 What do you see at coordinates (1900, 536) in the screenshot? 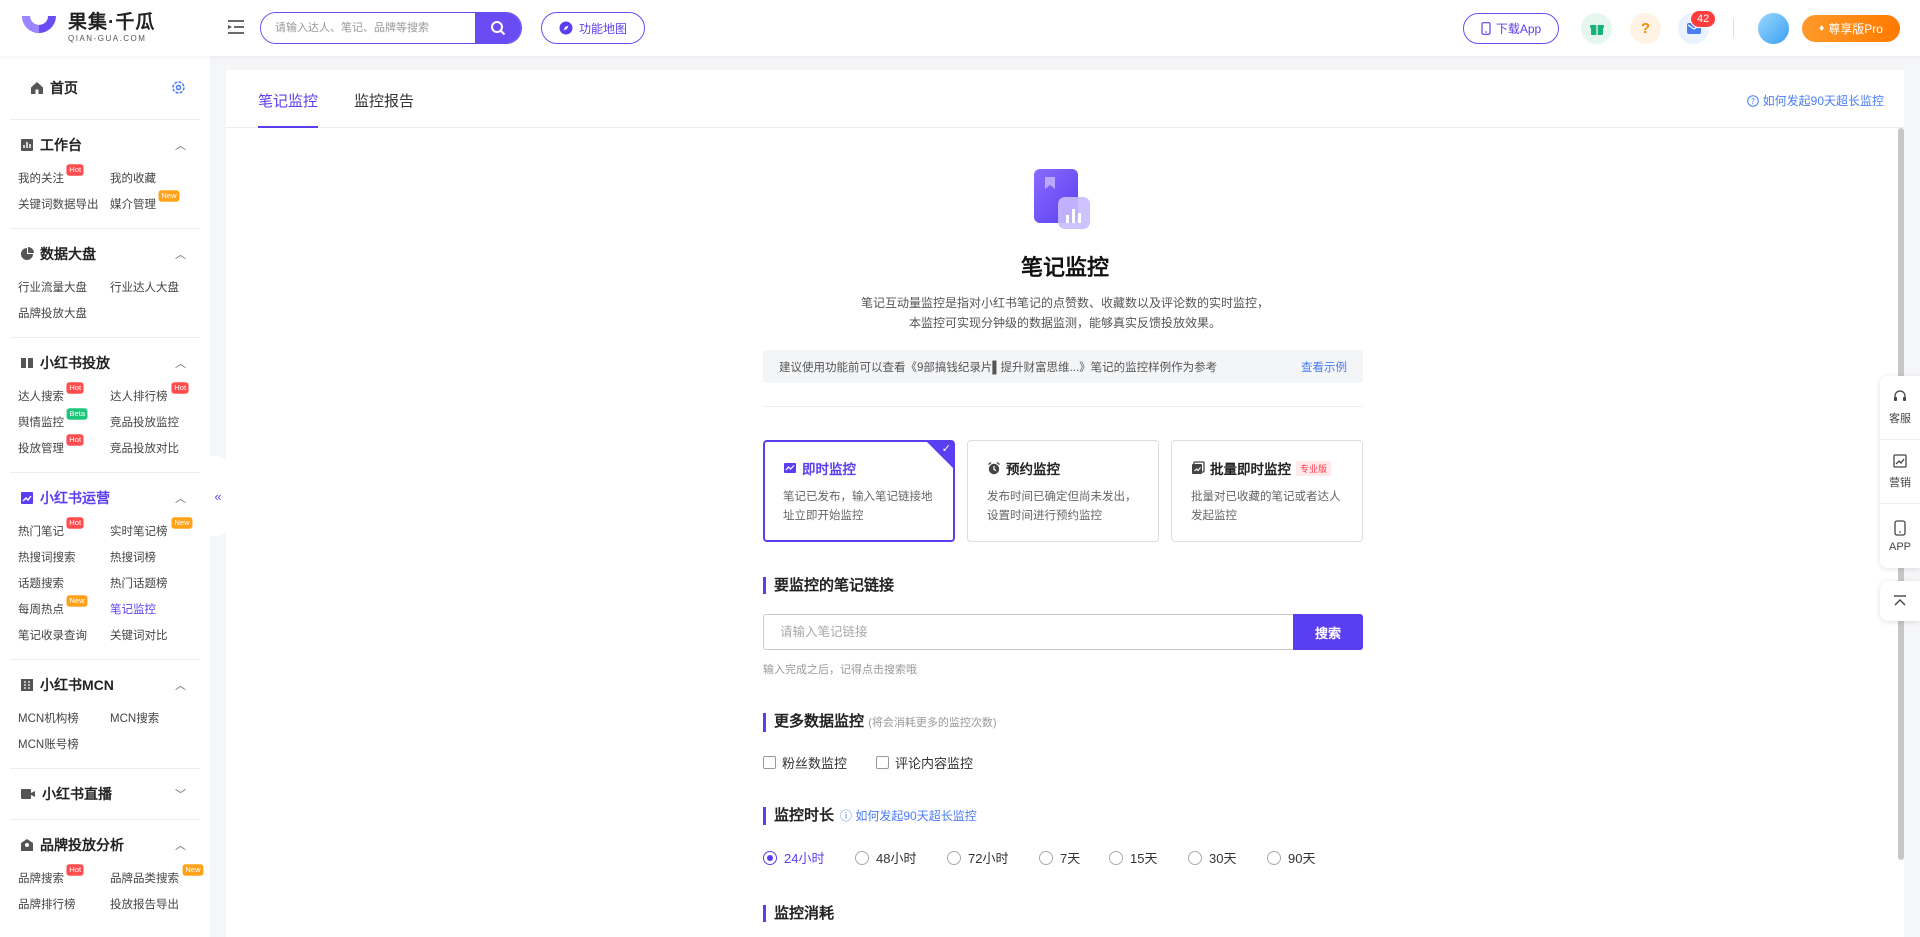
I see `float-app: APP` at bounding box center [1900, 536].